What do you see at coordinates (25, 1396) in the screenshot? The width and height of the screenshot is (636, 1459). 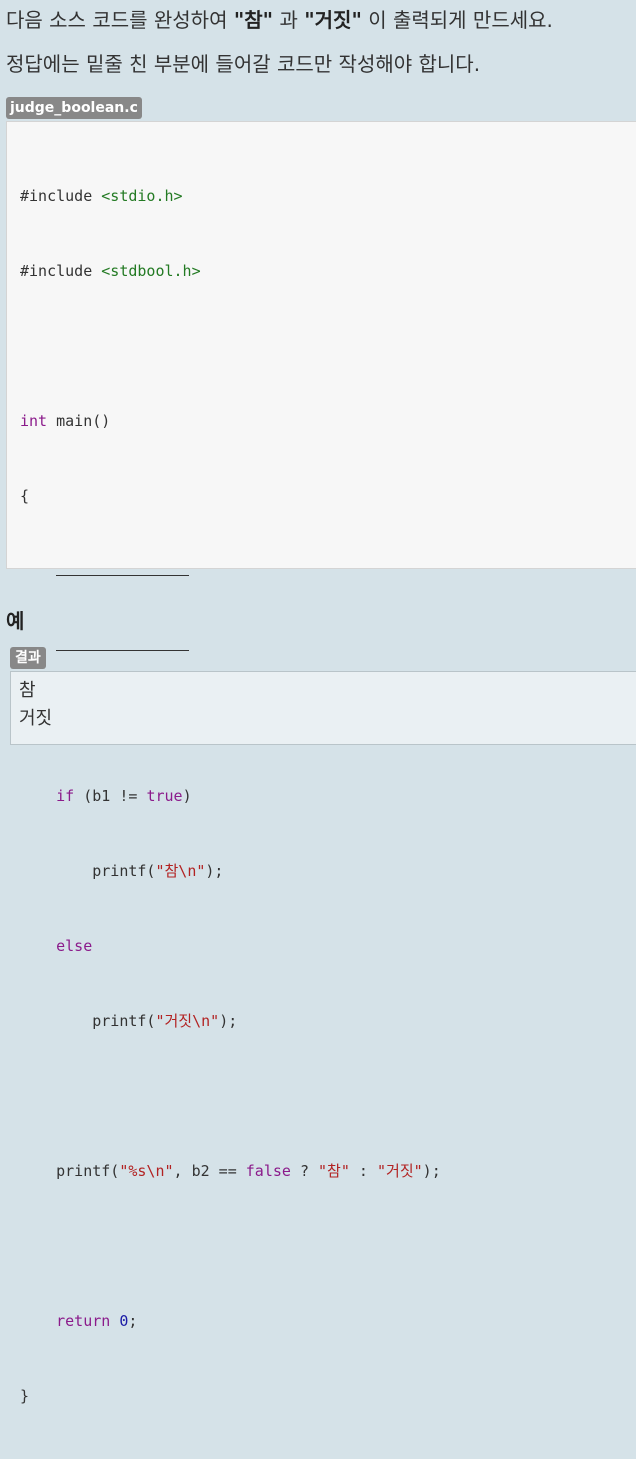 I see `code-token: }` at bounding box center [25, 1396].